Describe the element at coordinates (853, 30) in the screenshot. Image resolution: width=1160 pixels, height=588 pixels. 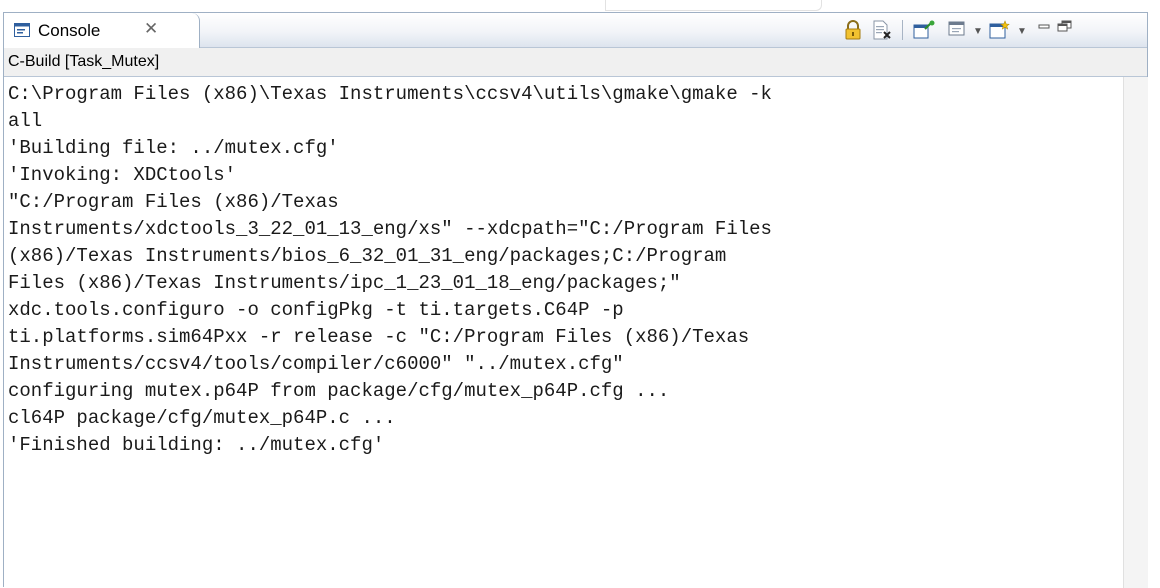
I see `scroll-lock-icon` at that location.